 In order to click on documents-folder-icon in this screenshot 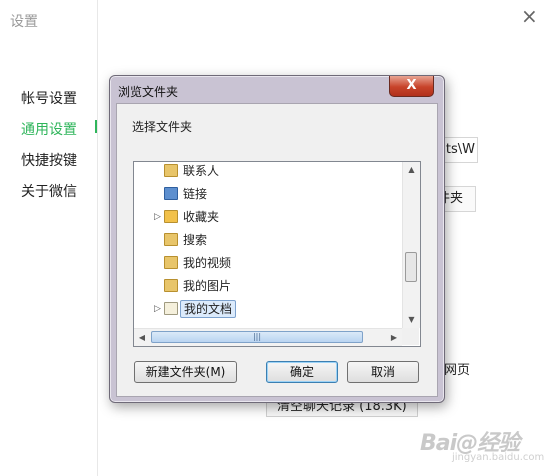, I will do `click(171, 308)`.